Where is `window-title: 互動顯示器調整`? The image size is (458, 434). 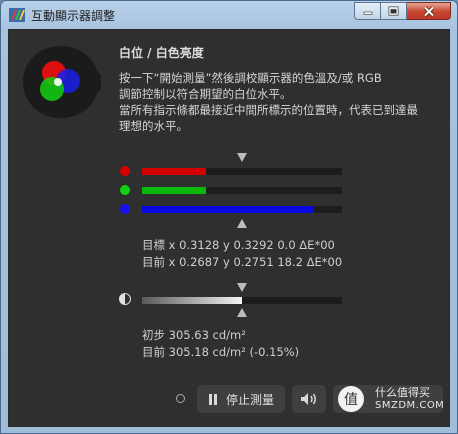
window-title: 互動顯示器調整 is located at coordinates (73, 16).